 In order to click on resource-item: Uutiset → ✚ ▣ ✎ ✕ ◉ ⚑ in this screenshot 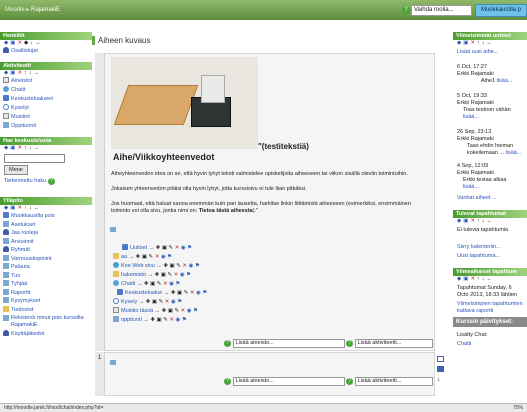, I will do `click(158, 248)`.